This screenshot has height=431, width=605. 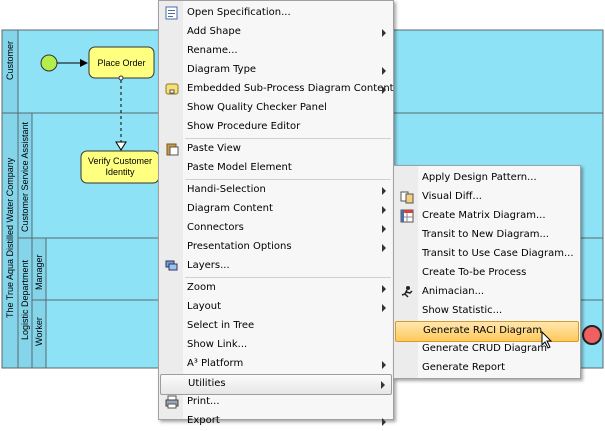 I want to click on menu-item-label: Paste Model Element, so click(x=239, y=167).